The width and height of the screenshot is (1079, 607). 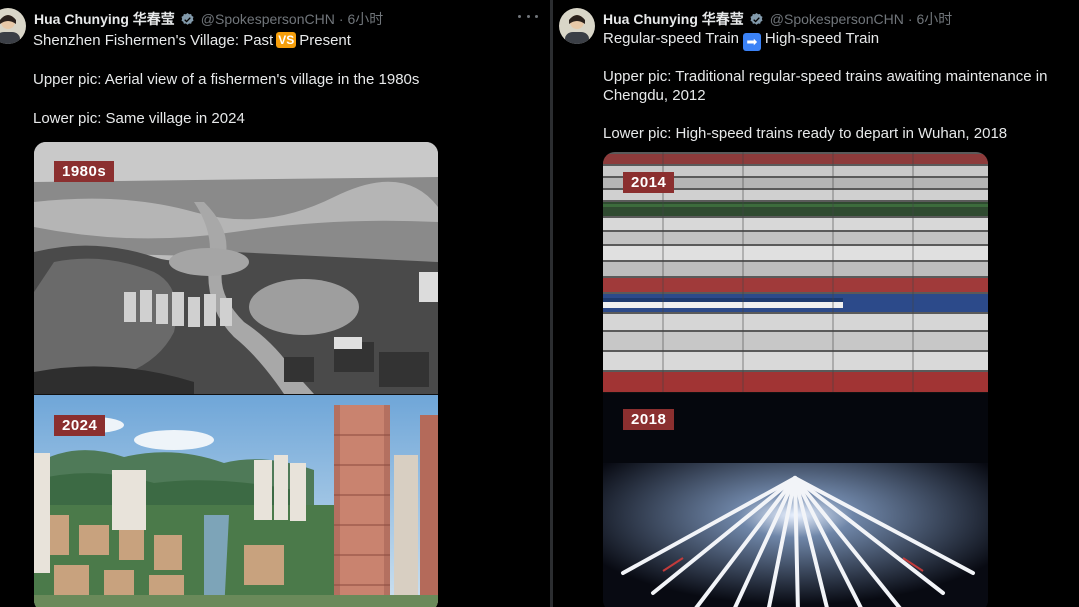 I want to click on right-arrow-emoji-icon: ➡, so click(x=751, y=42).